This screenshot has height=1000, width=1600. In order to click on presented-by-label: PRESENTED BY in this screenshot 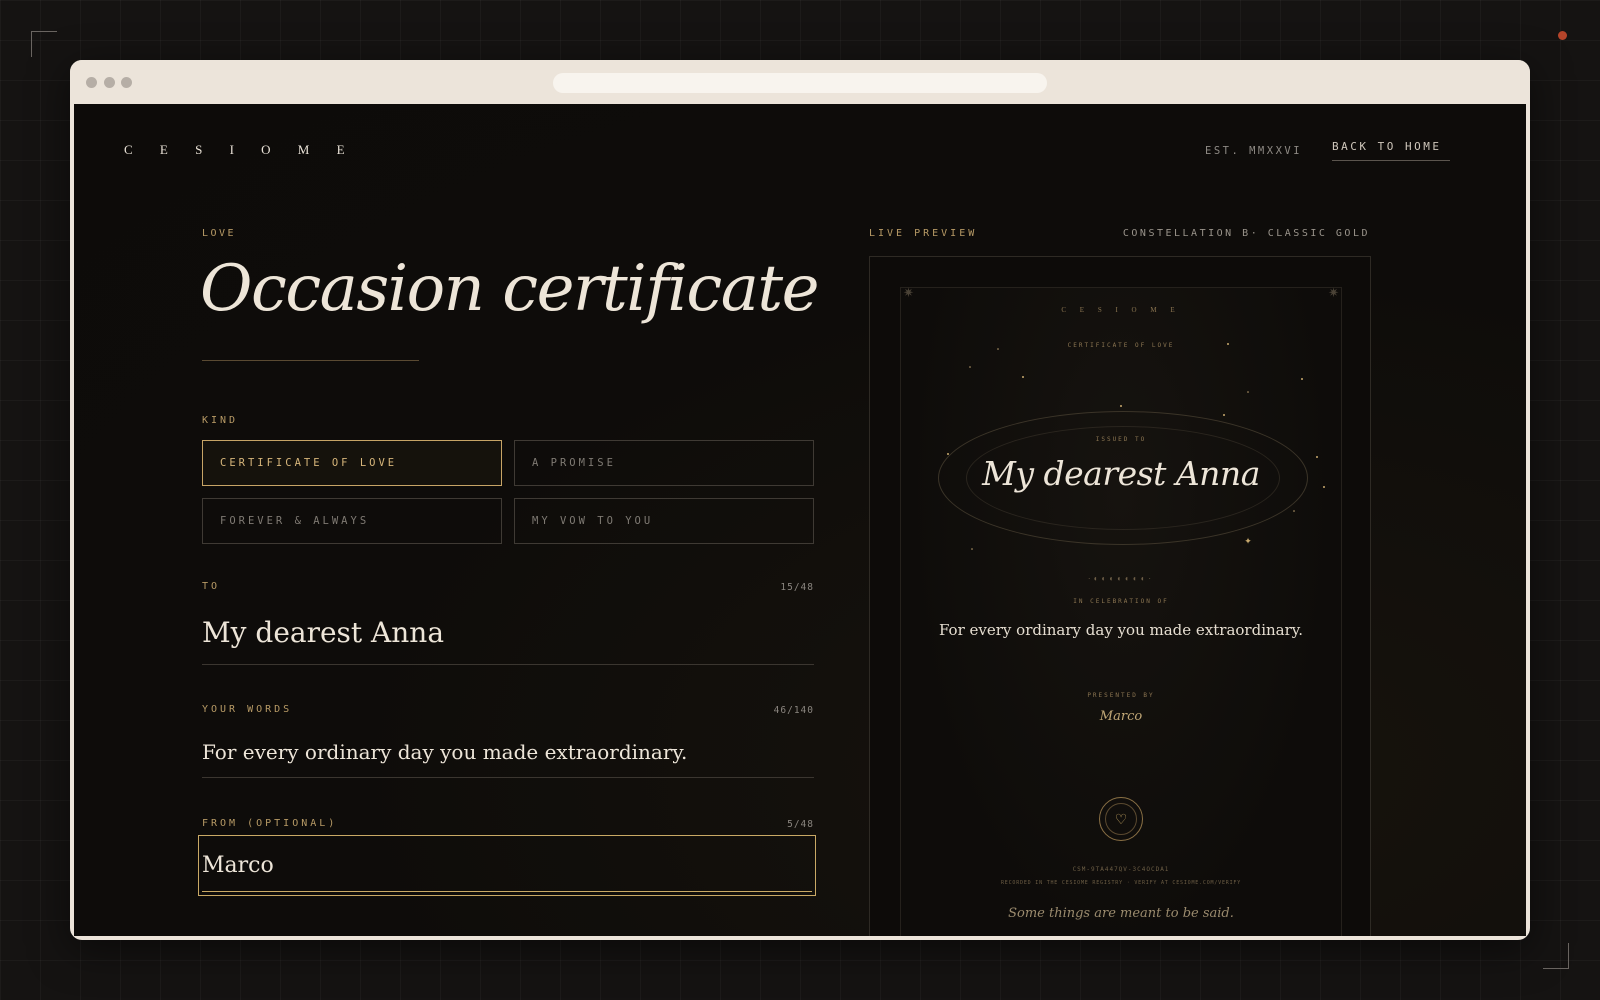, I will do `click(1121, 695)`.